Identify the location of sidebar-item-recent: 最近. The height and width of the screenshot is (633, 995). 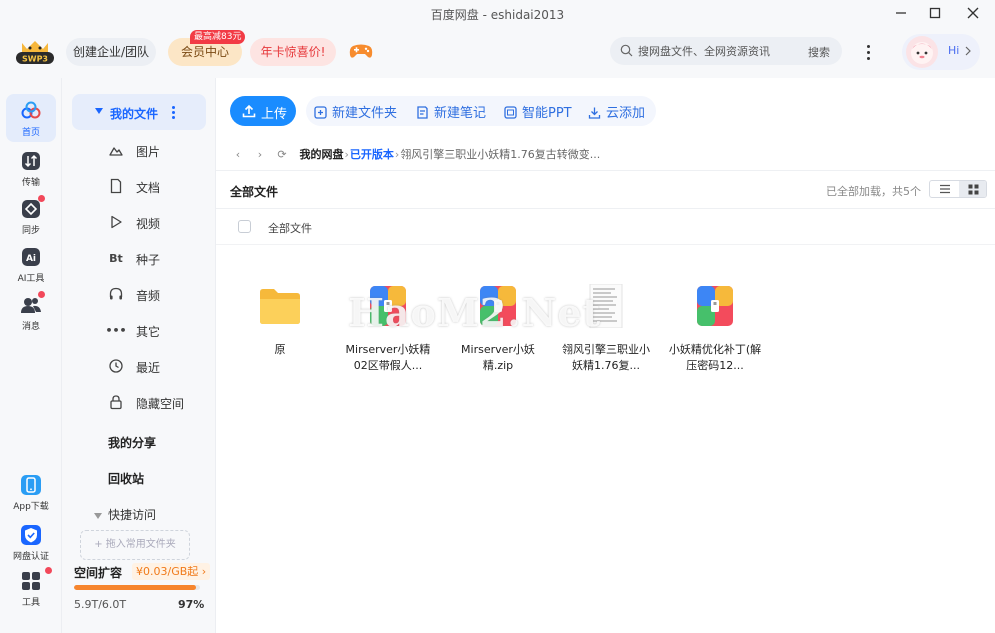
(161, 366).